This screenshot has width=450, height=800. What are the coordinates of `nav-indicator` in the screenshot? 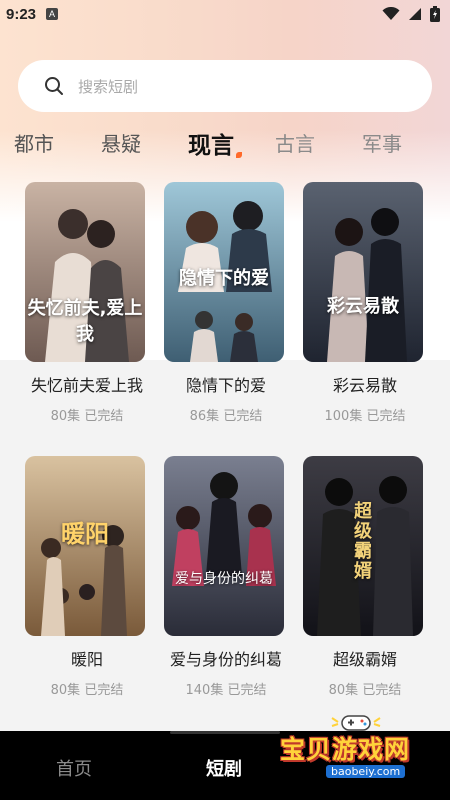 It's located at (225, 732).